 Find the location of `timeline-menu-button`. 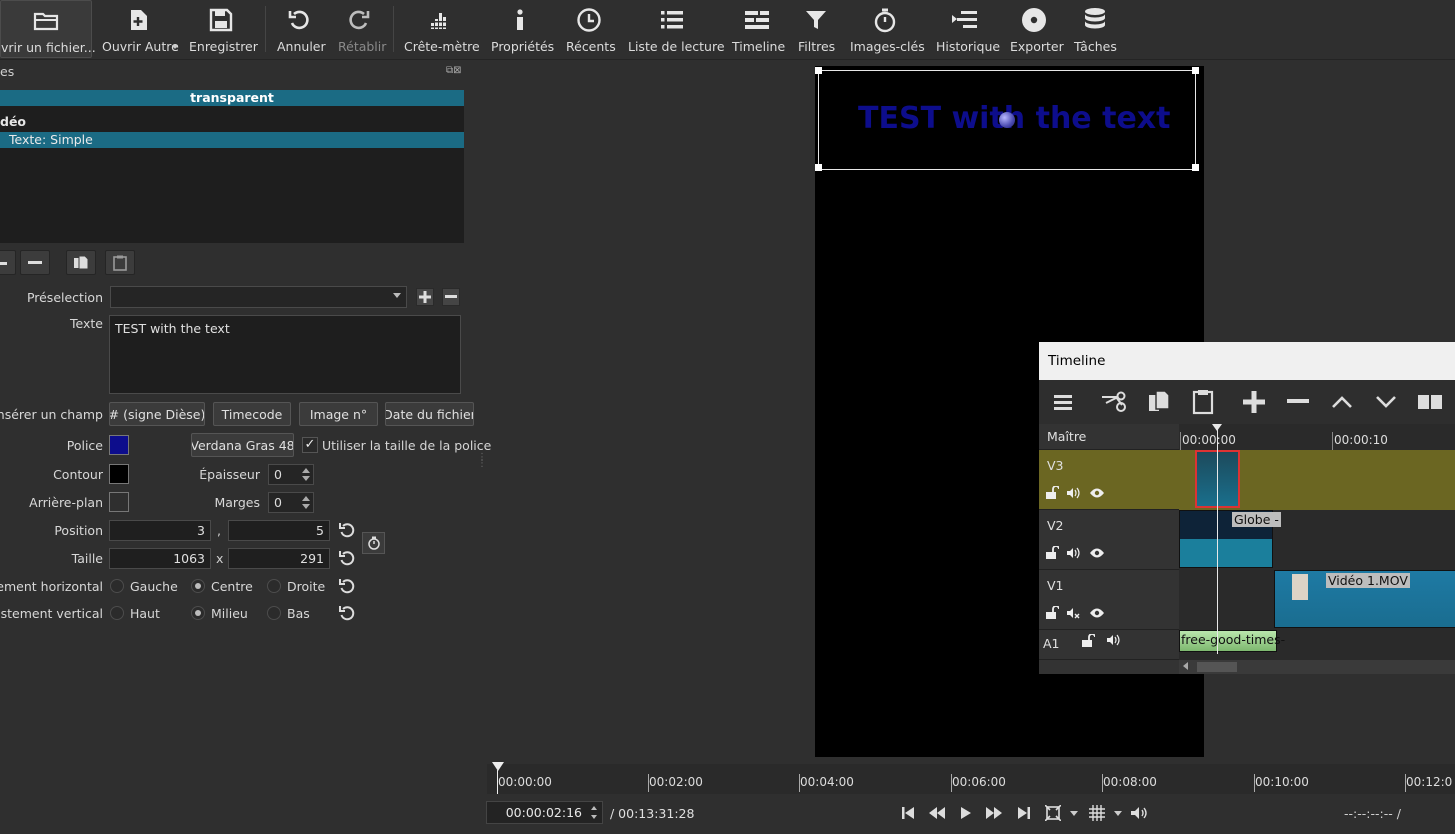

timeline-menu-button is located at coordinates (1063, 402).